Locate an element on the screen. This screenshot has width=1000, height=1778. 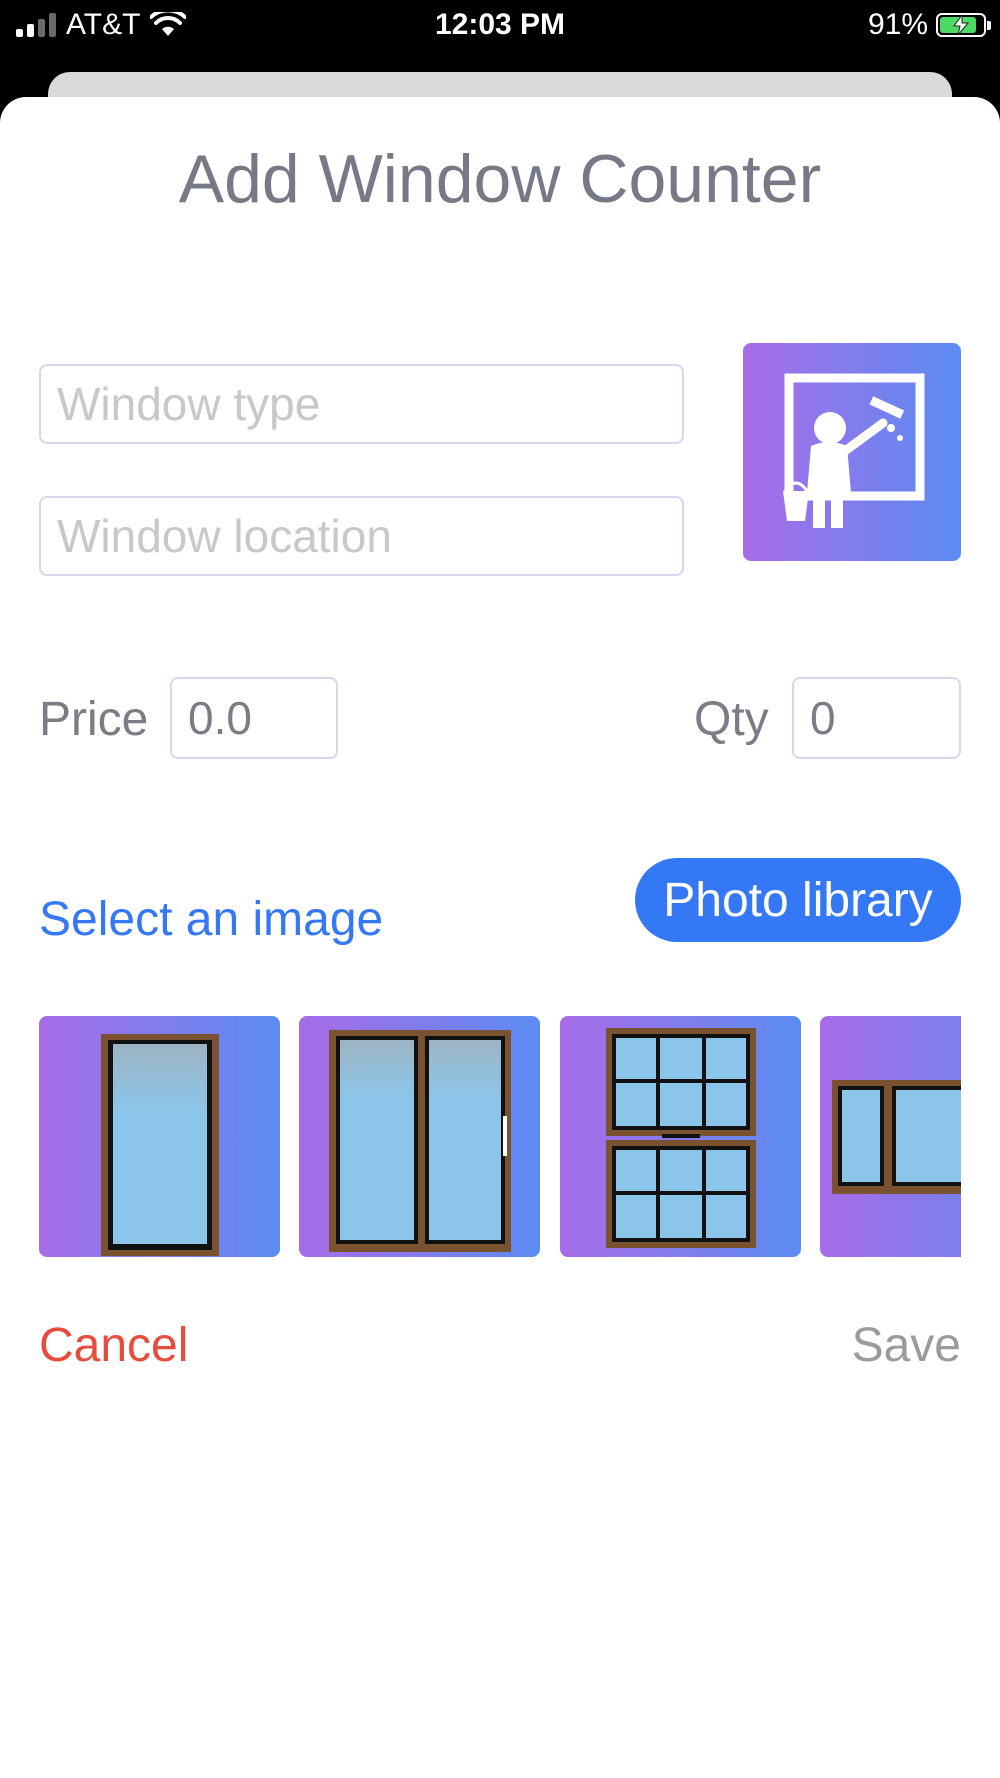
window-cleaner-icon is located at coordinates (854, 450).